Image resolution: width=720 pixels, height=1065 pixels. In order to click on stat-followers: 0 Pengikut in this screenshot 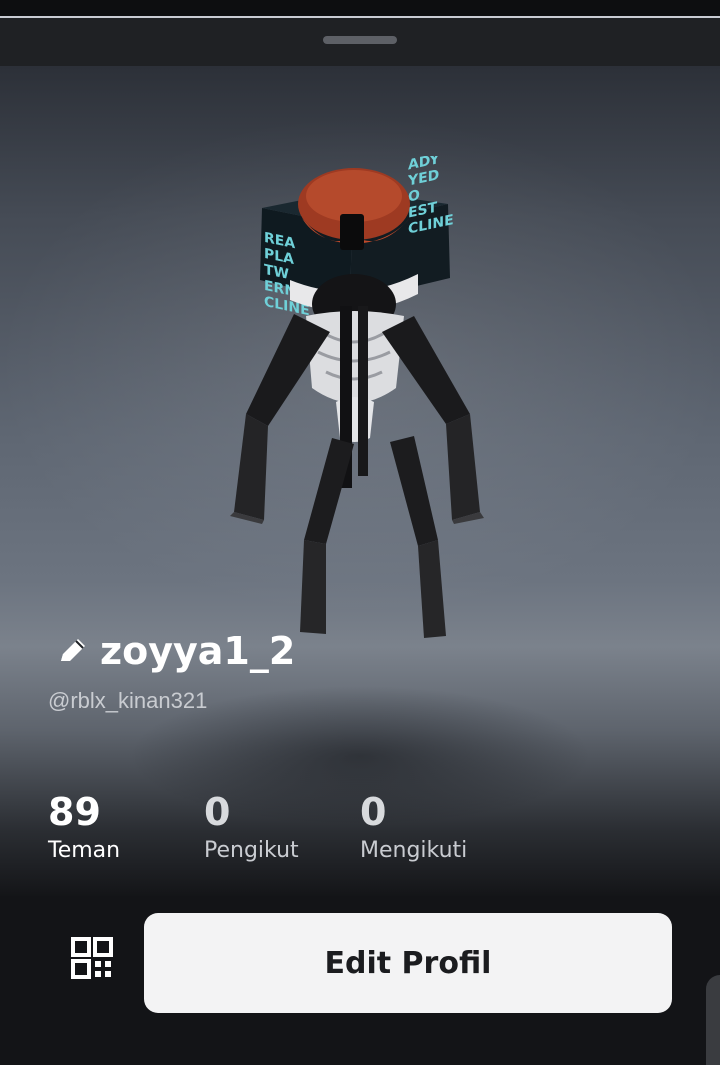, I will do `click(251, 828)`.